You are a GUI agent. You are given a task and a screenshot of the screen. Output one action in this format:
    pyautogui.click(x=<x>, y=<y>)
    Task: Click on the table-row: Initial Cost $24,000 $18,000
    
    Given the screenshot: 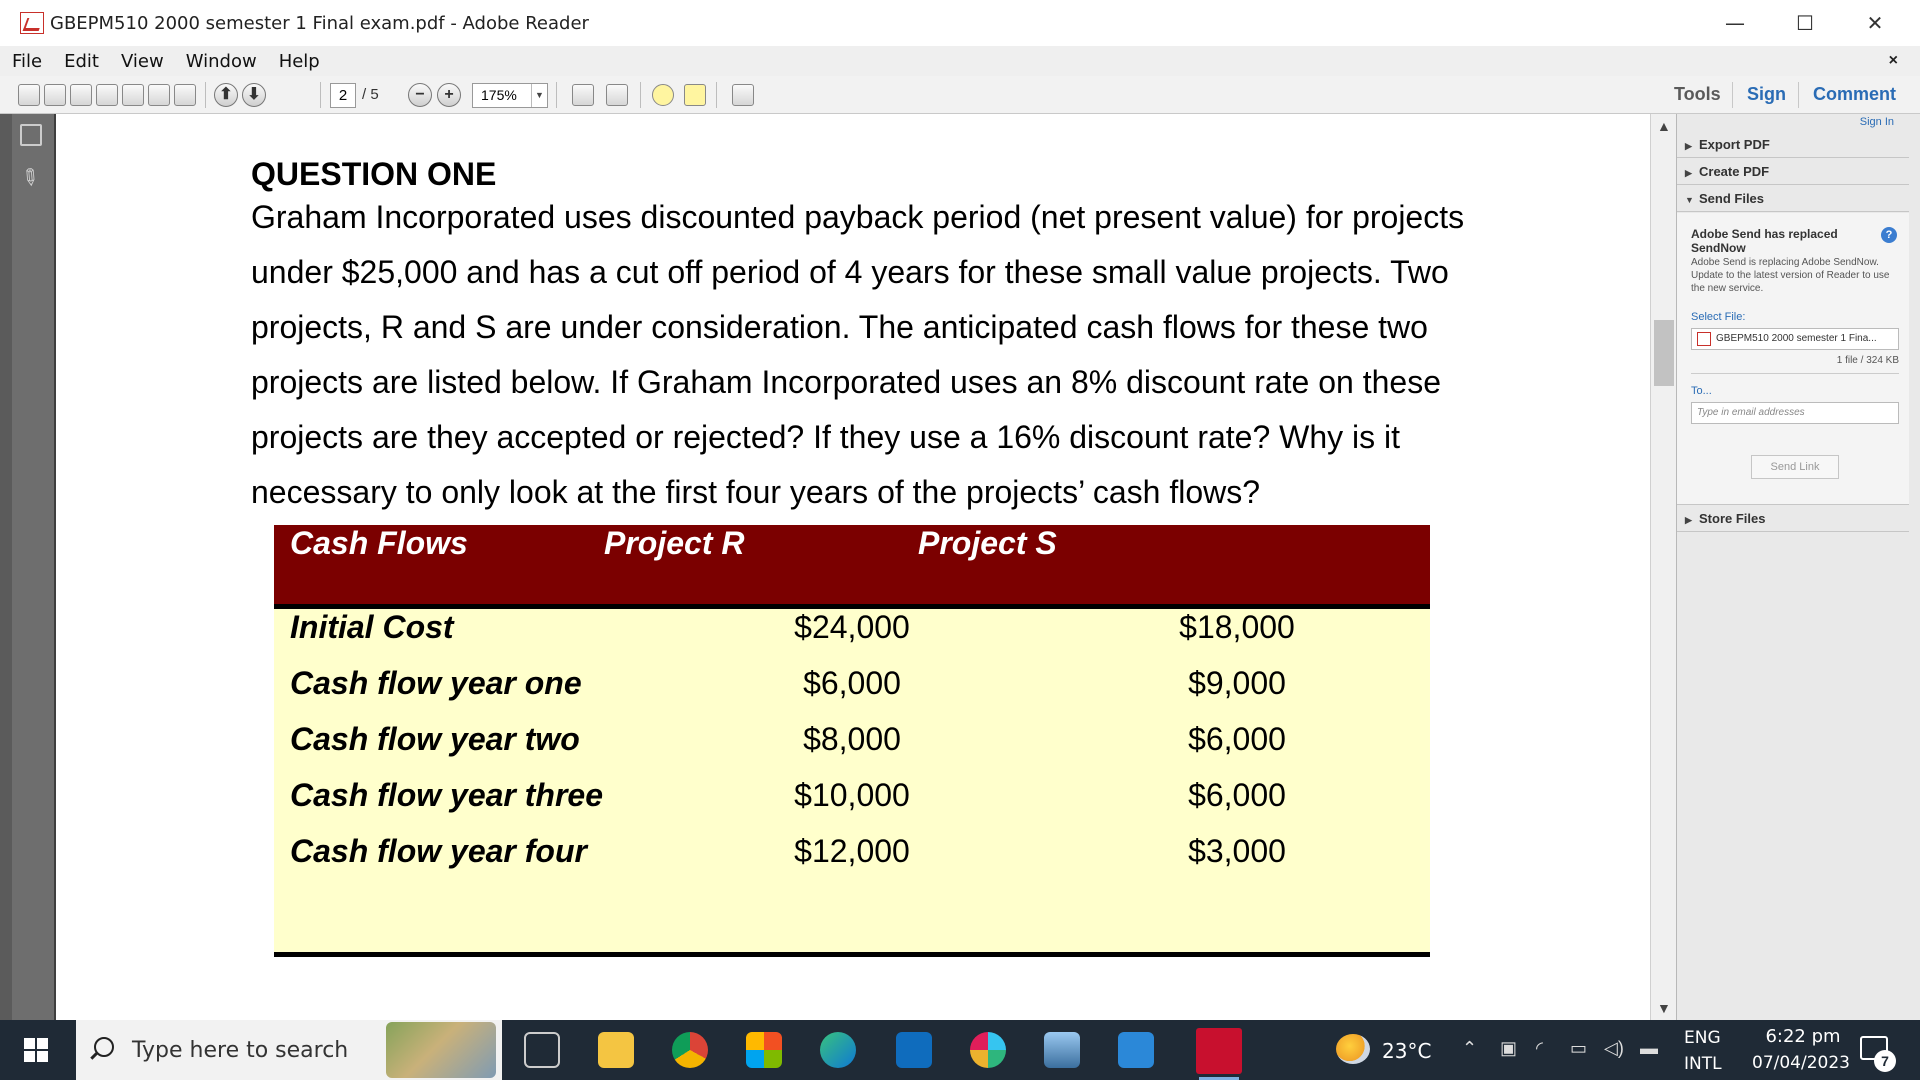 What is the action you would take?
    pyautogui.click(x=852, y=629)
    